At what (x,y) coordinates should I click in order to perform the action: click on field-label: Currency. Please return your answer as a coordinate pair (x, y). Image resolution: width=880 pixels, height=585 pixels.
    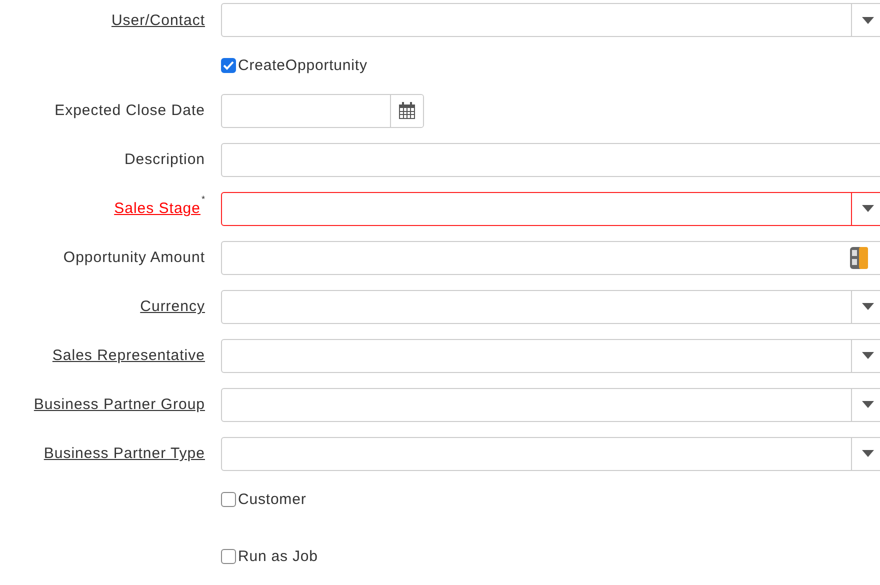
    Looking at the image, I should click on (172, 307).